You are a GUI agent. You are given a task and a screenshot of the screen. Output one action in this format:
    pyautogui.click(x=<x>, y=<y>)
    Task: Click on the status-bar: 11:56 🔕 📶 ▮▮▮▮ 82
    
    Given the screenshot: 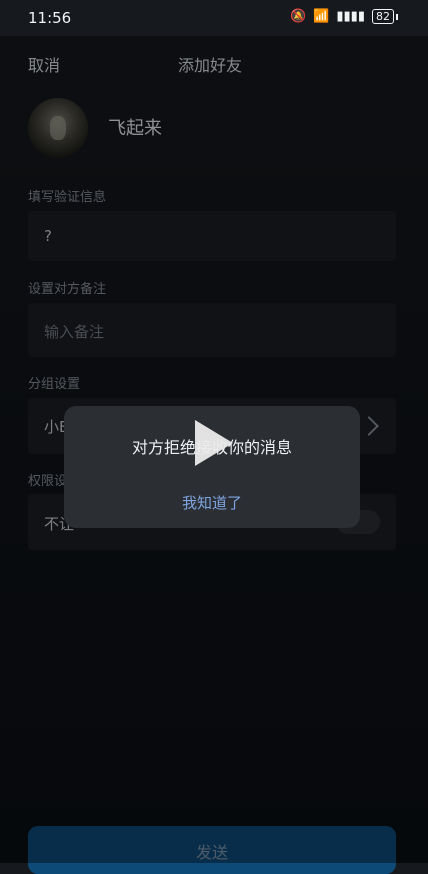 What is the action you would take?
    pyautogui.click(x=214, y=18)
    